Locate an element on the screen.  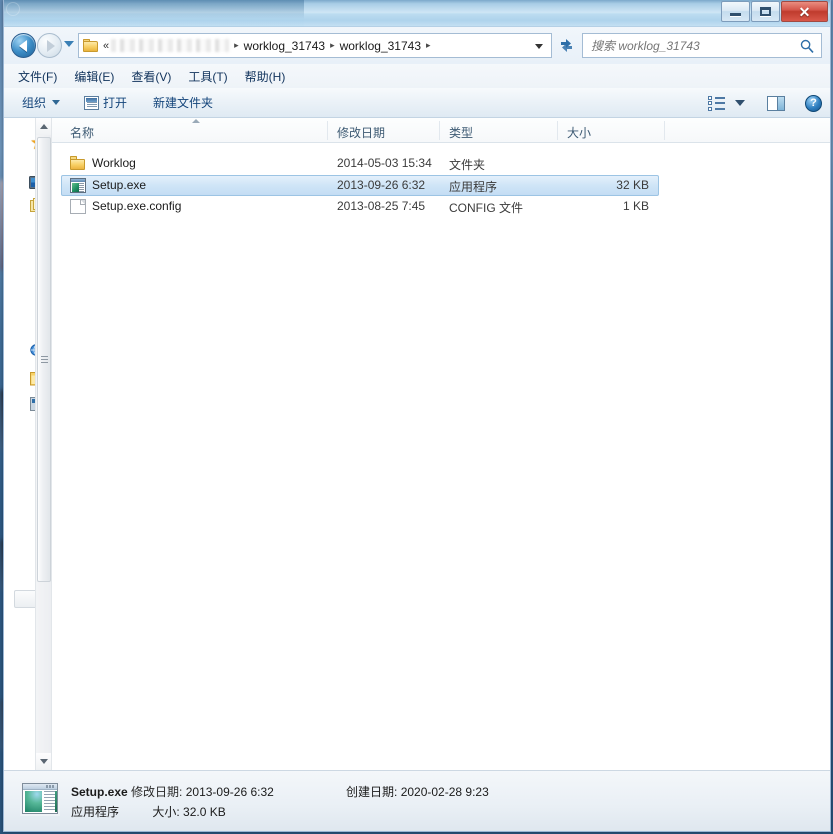
table-row: Worklog 2014-05-03 15:34 文件夹 is located at coordinates (441, 163).